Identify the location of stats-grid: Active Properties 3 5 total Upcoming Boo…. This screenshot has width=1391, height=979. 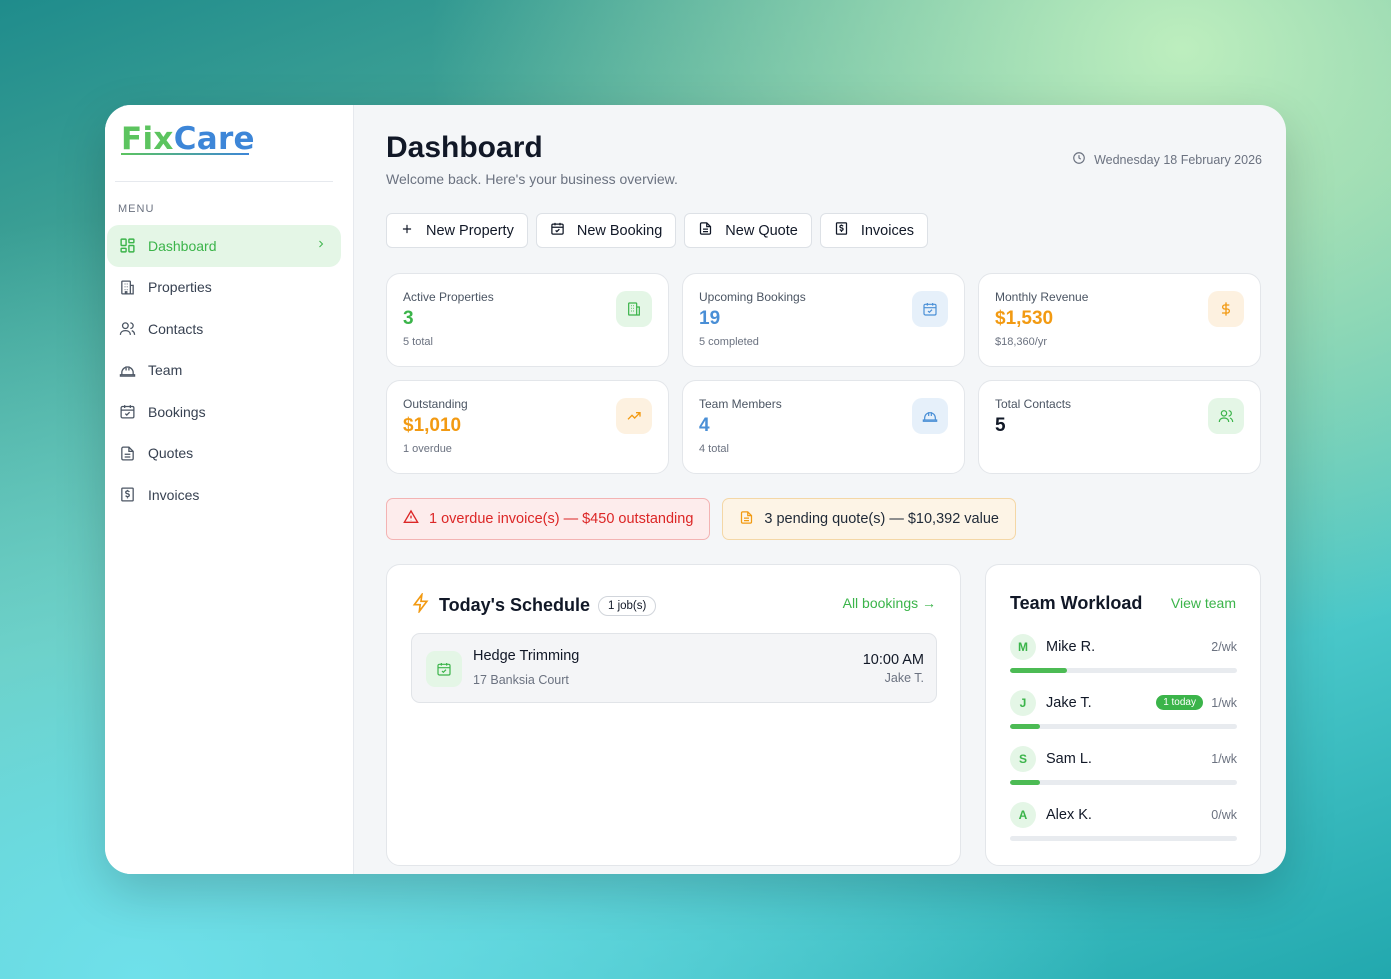
(823, 373).